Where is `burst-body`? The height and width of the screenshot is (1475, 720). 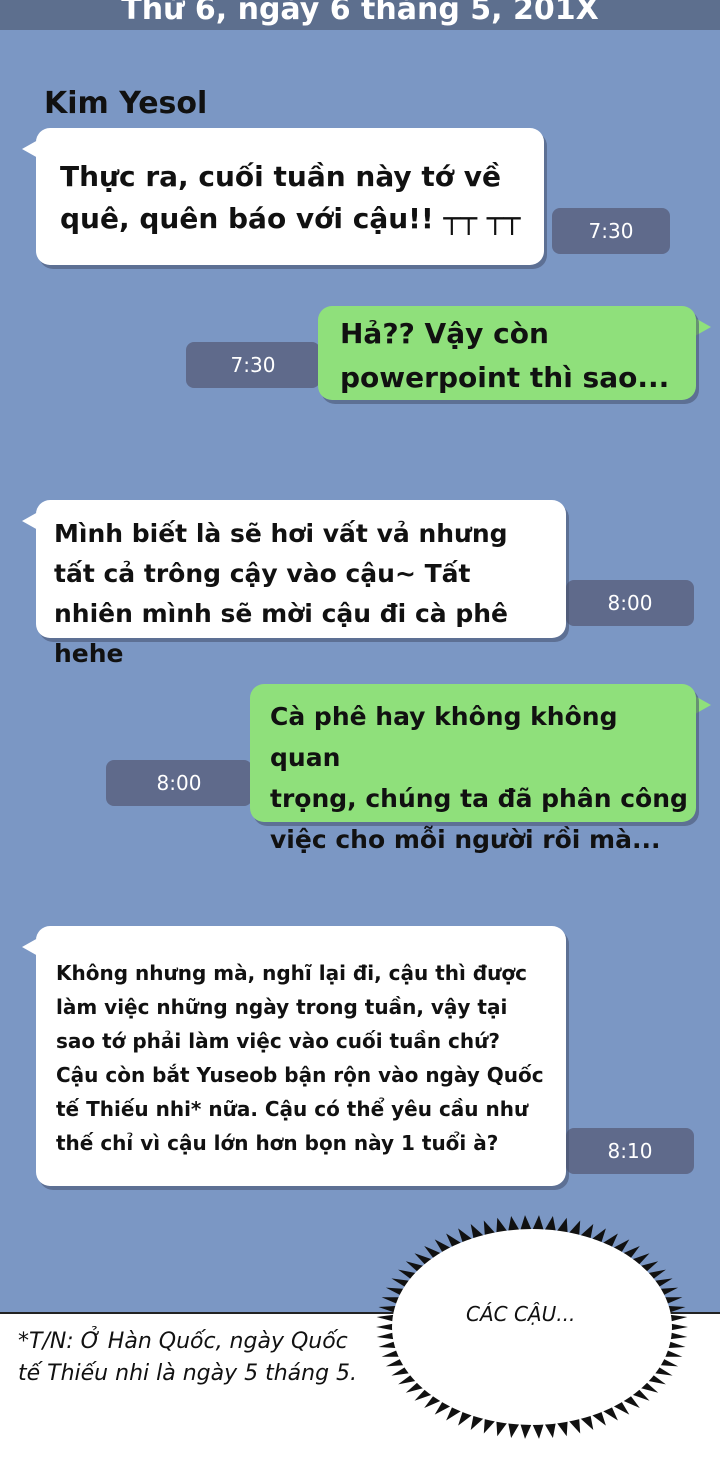
burst-body is located at coordinates (532, 1327).